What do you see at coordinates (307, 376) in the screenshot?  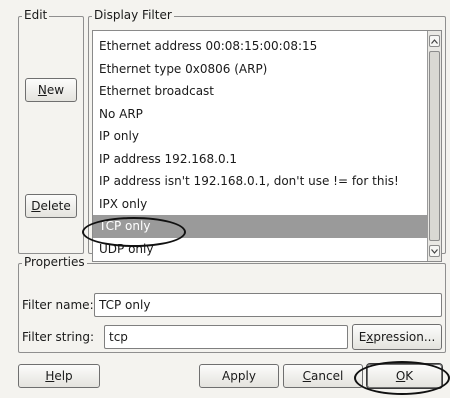 I see `cancel-button-mnemonic: C` at bounding box center [307, 376].